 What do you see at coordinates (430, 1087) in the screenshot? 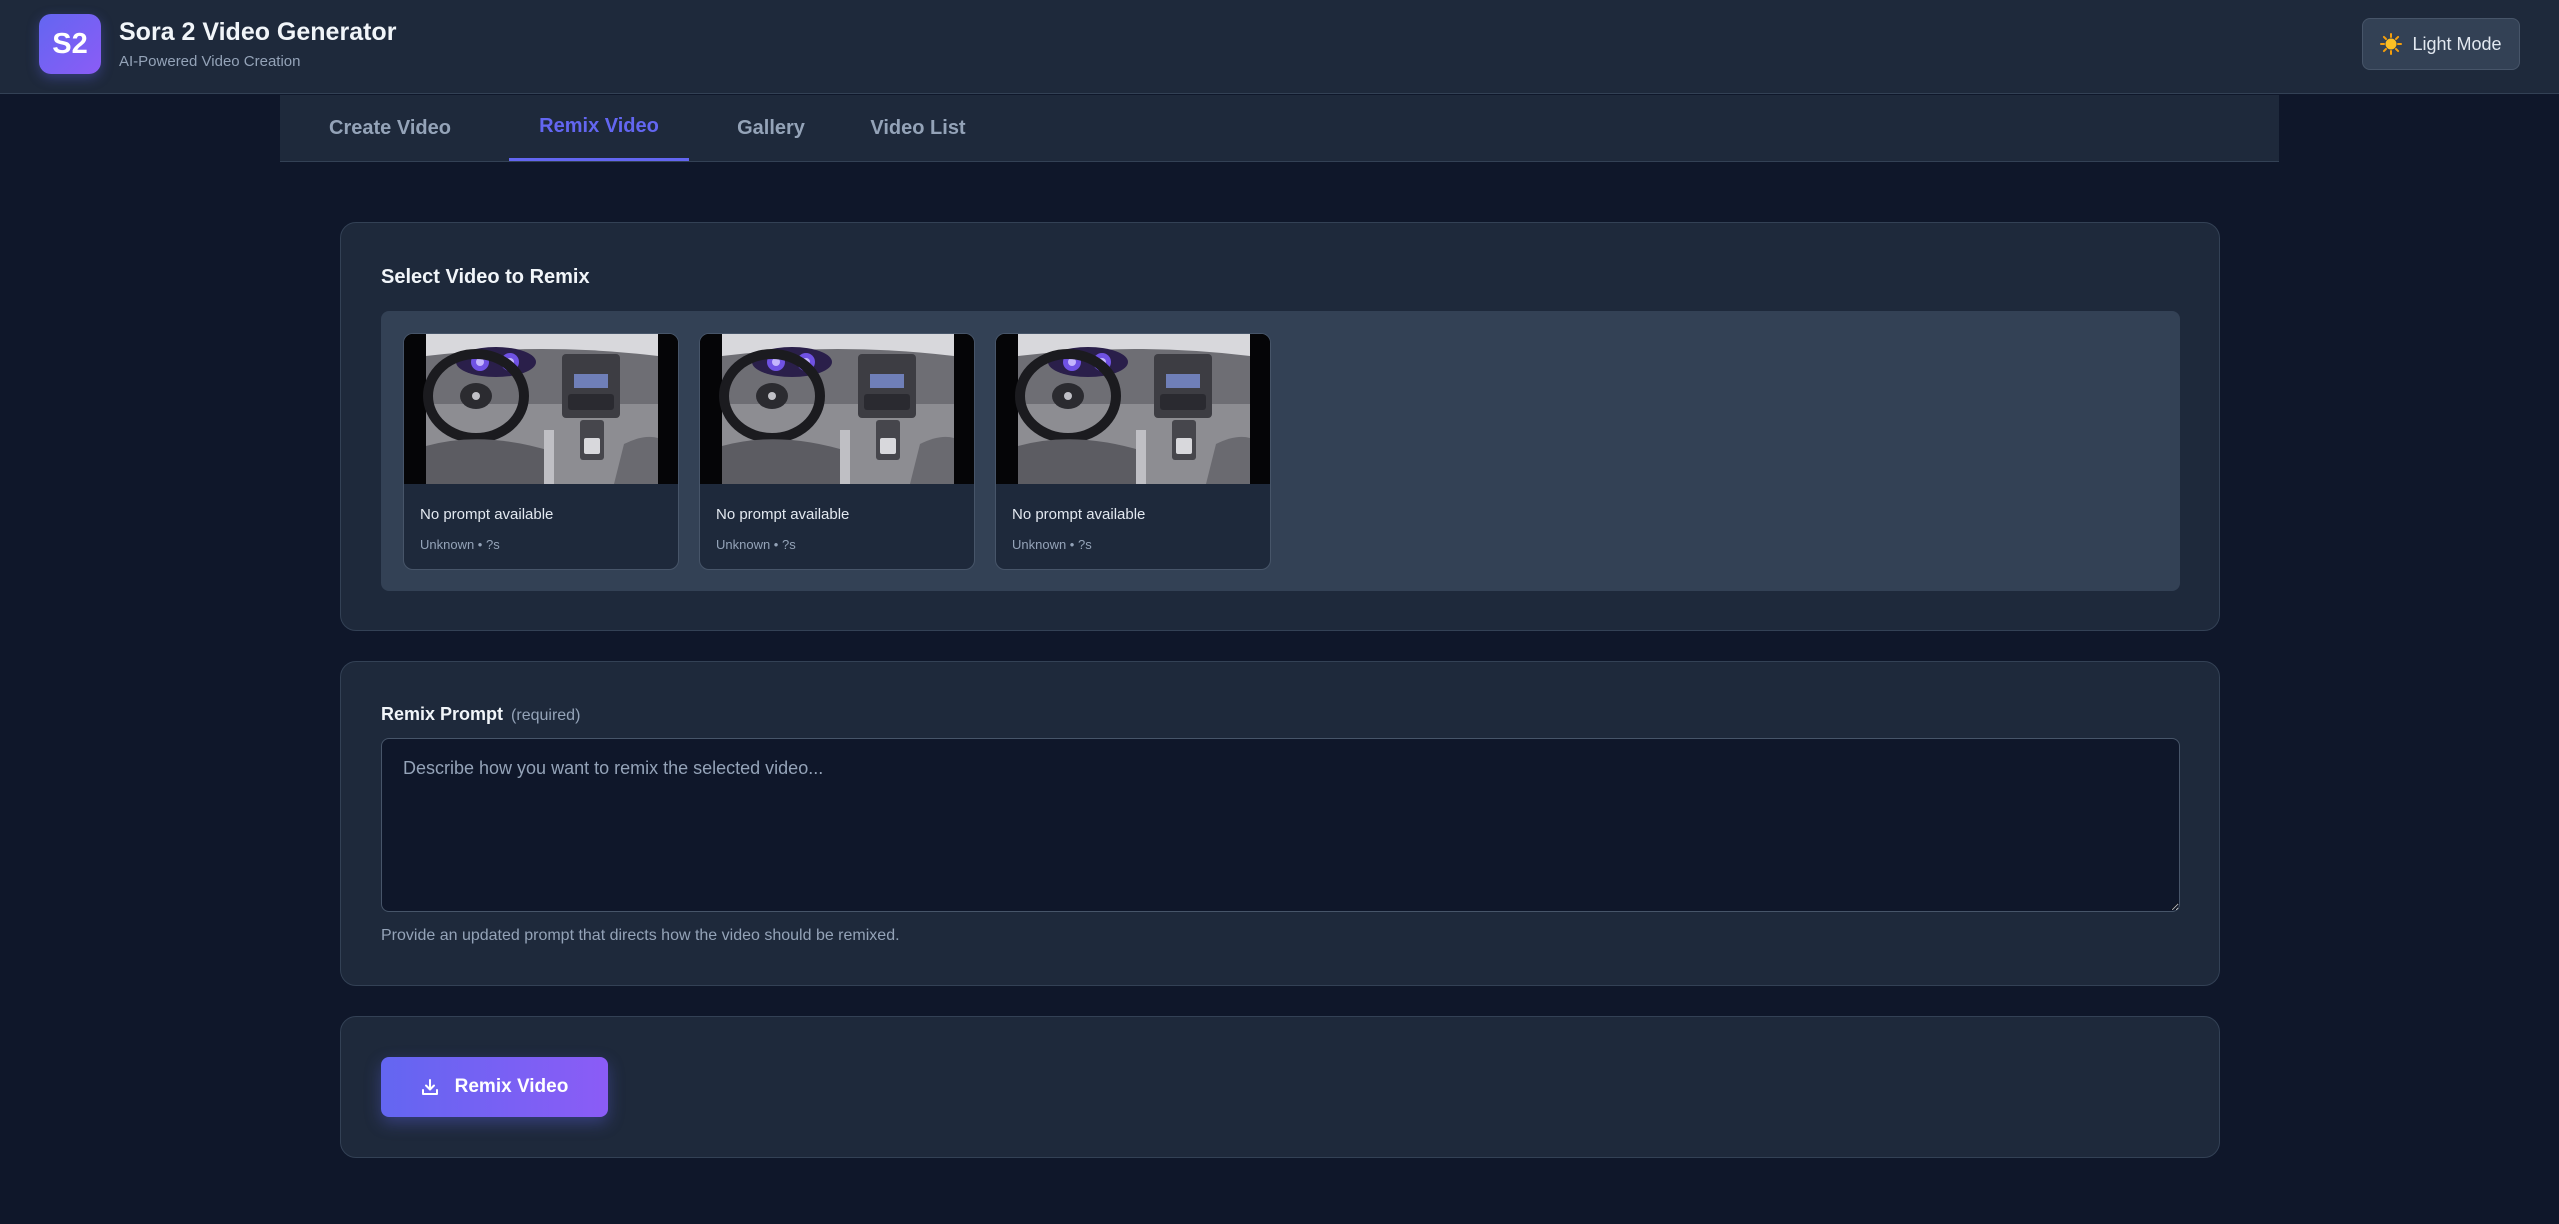
I see `download-icon` at bounding box center [430, 1087].